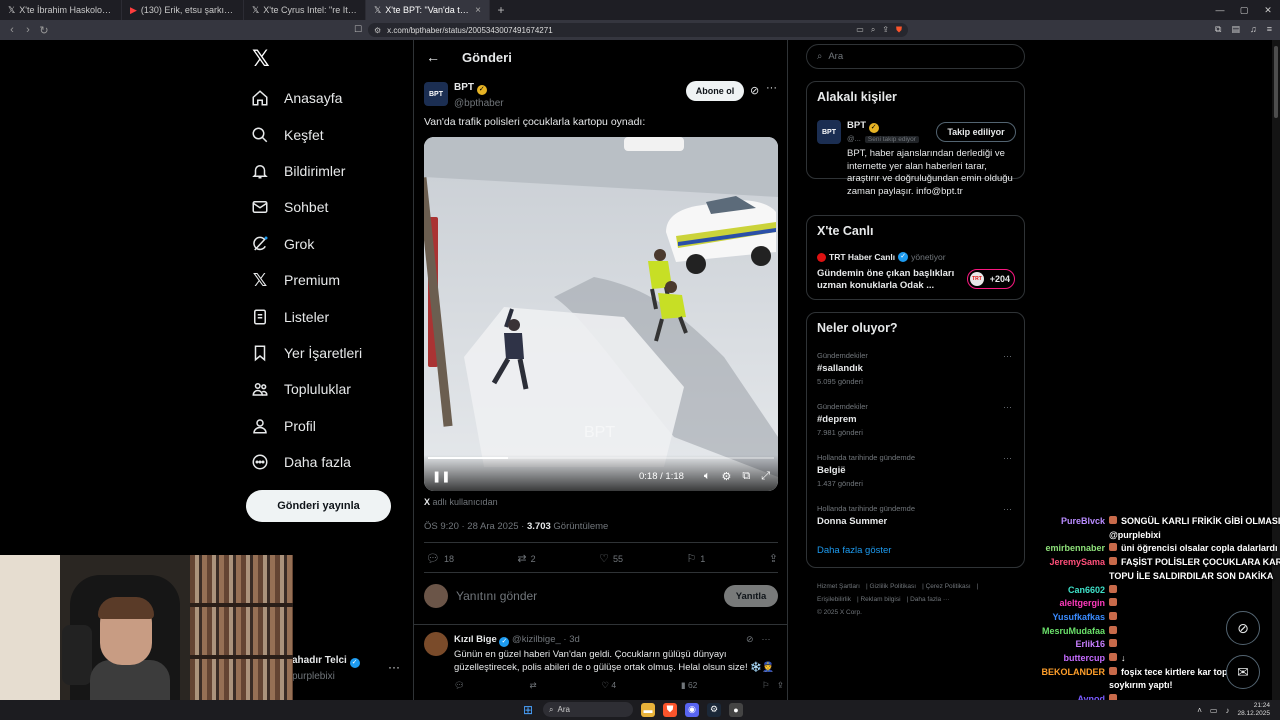 Image resolution: width=1280 pixels, height=720 pixels. Describe the element at coordinates (475, 639) in the screenshot. I see `reply-author-name: Kızıl Bige` at that location.